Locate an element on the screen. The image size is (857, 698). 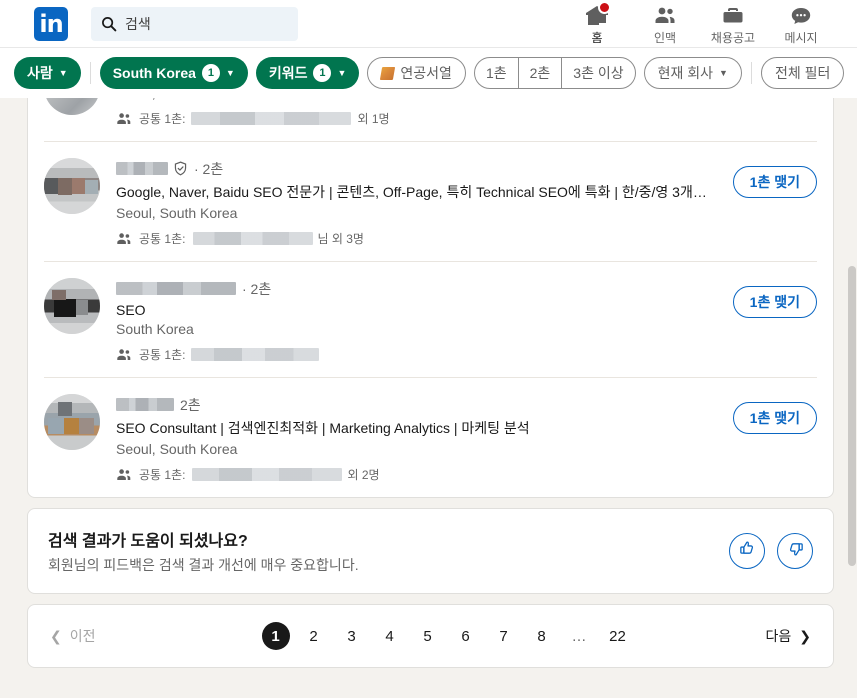
mutual-suffix: 님 외 3명 is located at coordinates (340, 239).